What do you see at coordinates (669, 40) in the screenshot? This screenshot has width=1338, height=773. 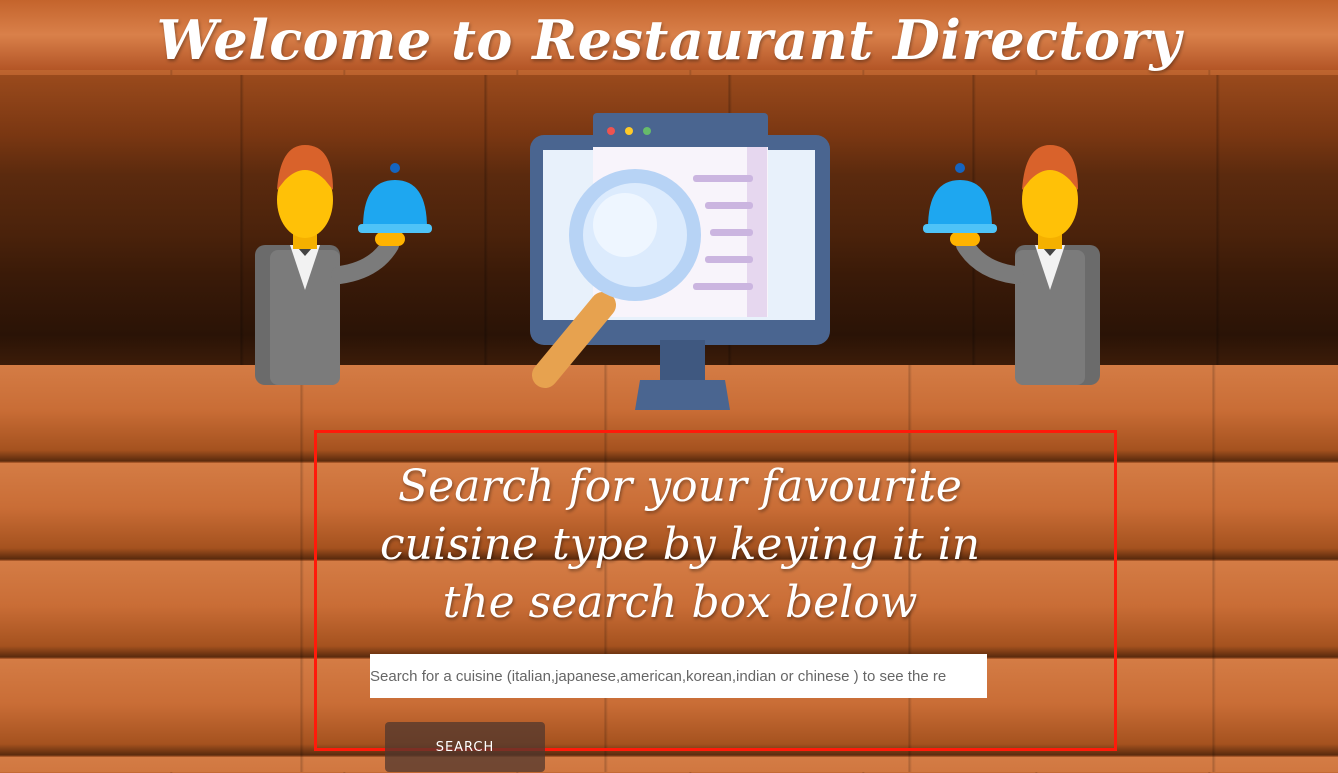 I see `page-title: Welcome to Restaurant Directory` at bounding box center [669, 40].